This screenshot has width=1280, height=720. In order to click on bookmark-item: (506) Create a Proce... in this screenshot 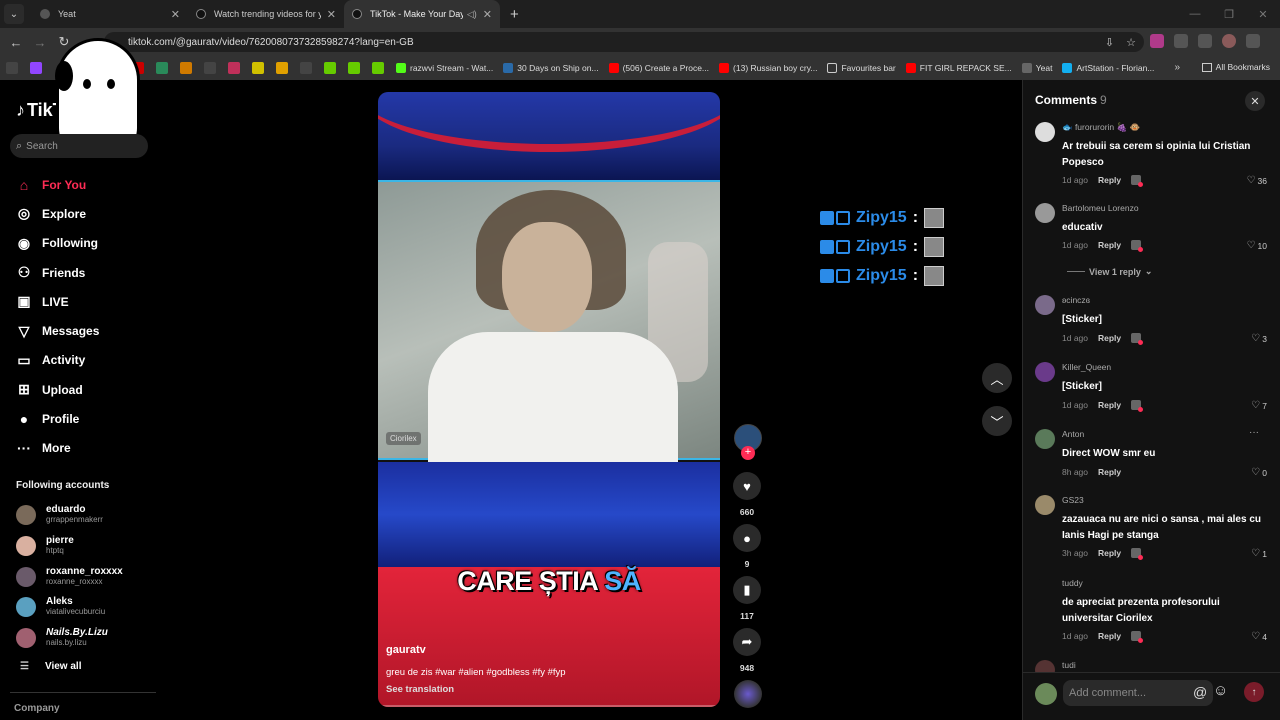, I will do `click(658, 68)`.